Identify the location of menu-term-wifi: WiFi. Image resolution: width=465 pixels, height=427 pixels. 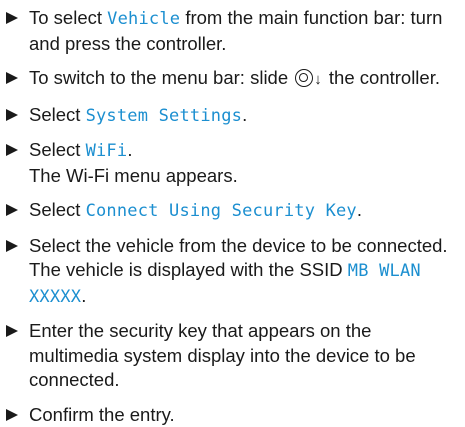
(107, 151).